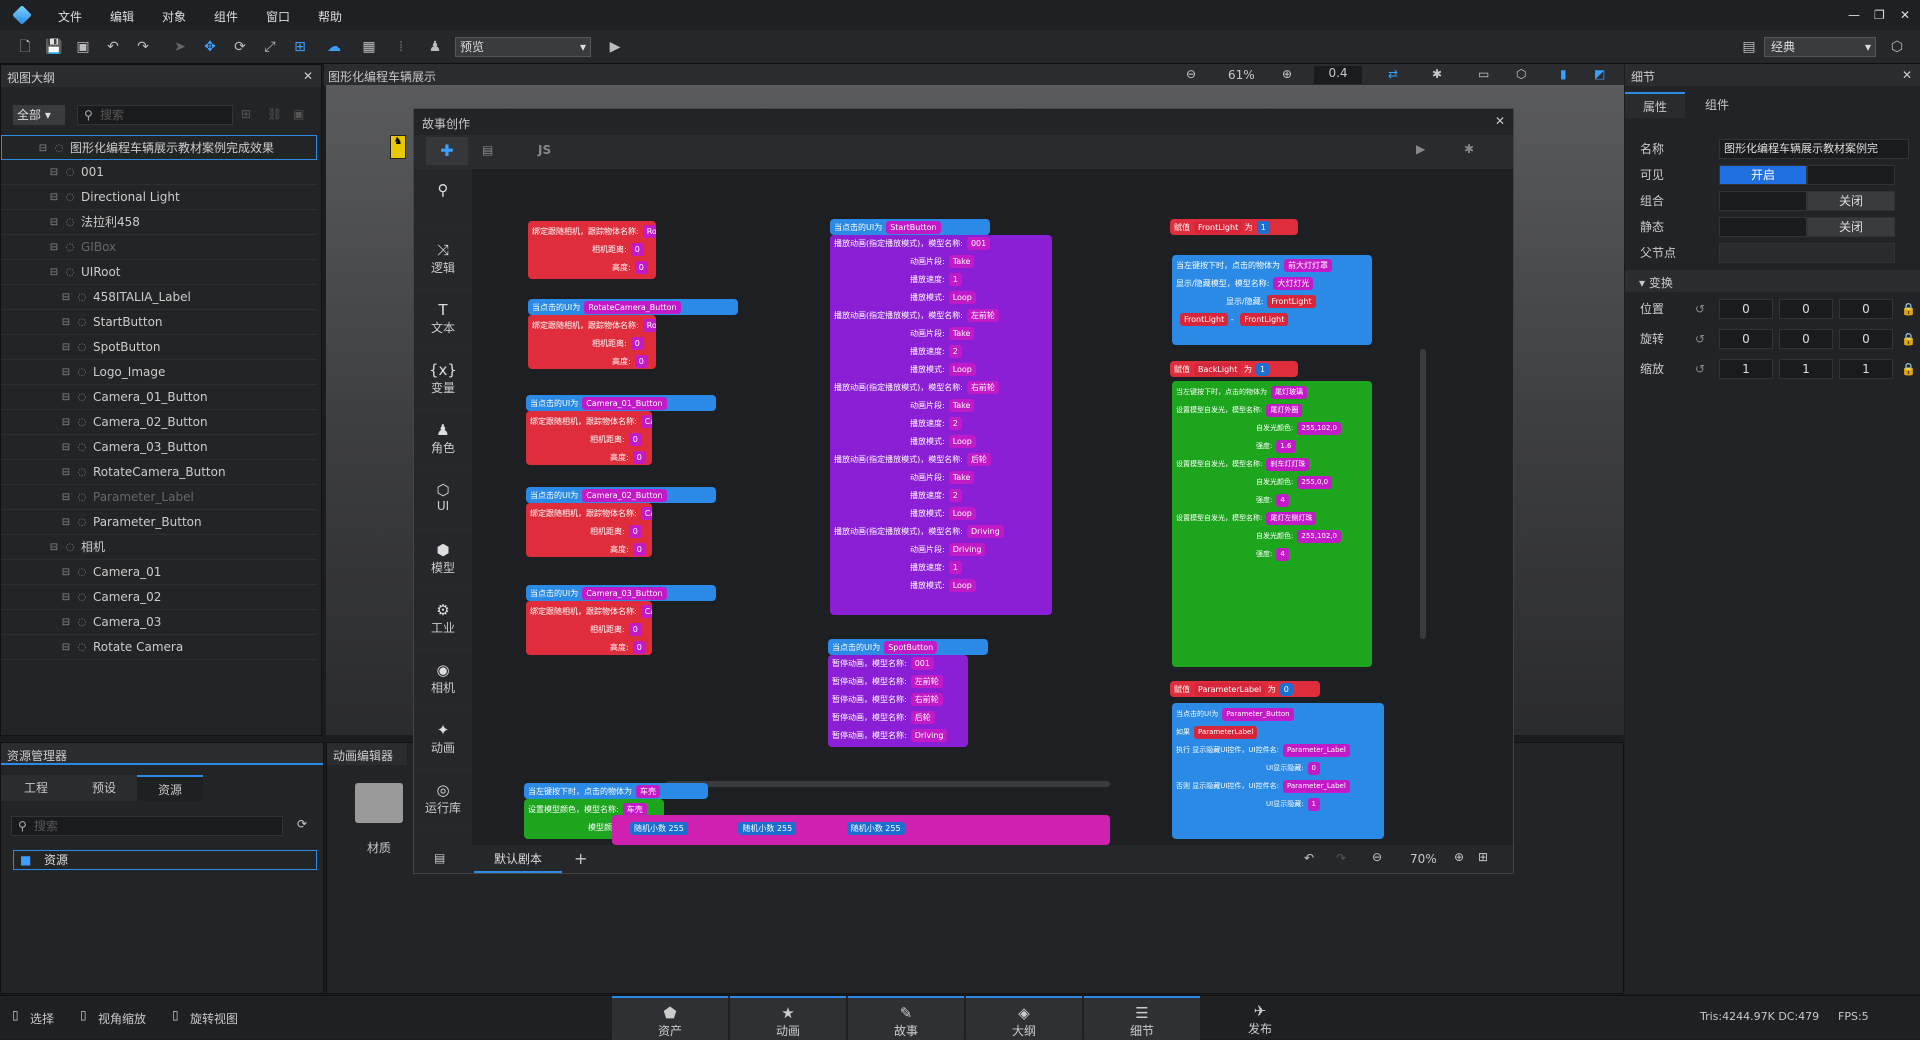  What do you see at coordinates (369, 47) in the screenshot?
I see `grid-icon: ▦` at bounding box center [369, 47].